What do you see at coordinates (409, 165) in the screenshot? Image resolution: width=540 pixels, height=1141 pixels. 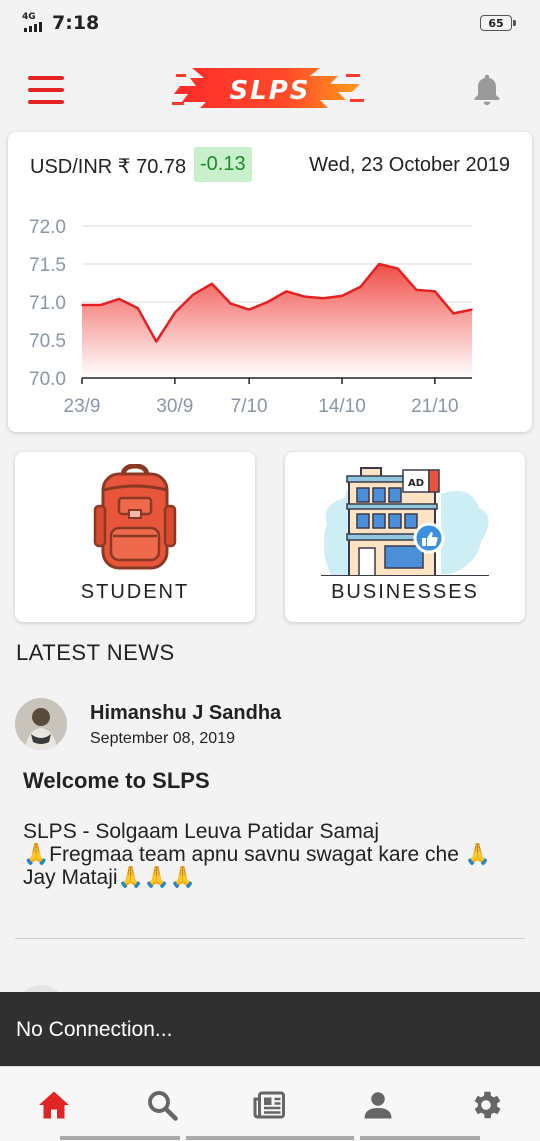 I see `rate-date: Wed, 23 October 2019` at bounding box center [409, 165].